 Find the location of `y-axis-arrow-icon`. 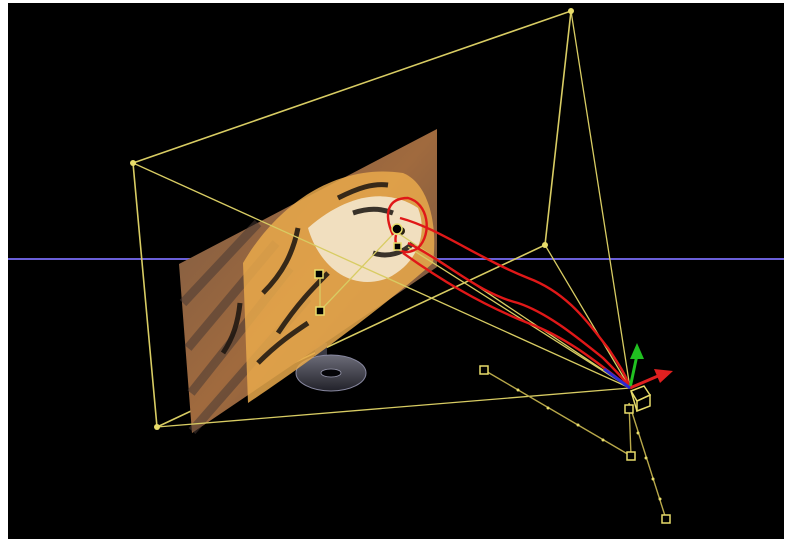

y-axis-arrow-icon is located at coordinates (637, 351).